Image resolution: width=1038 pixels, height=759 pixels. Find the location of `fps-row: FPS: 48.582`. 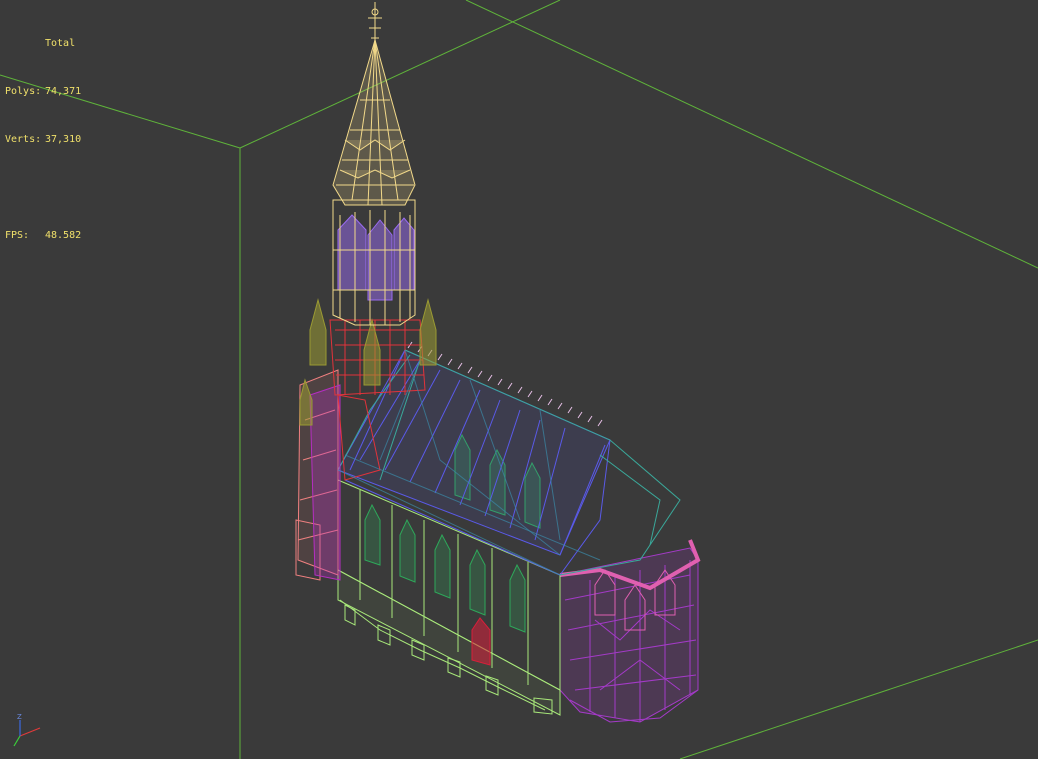

fps-row: FPS: 48.582 is located at coordinates (43, 236).